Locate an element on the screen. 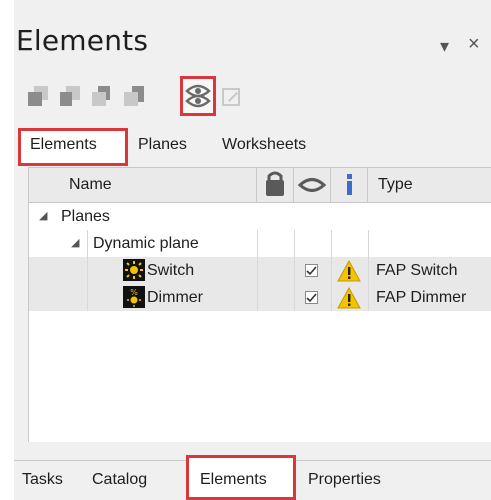 The height and width of the screenshot is (500, 491). bottom-tab-catalog: Catalog is located at coordinates (119, 480).